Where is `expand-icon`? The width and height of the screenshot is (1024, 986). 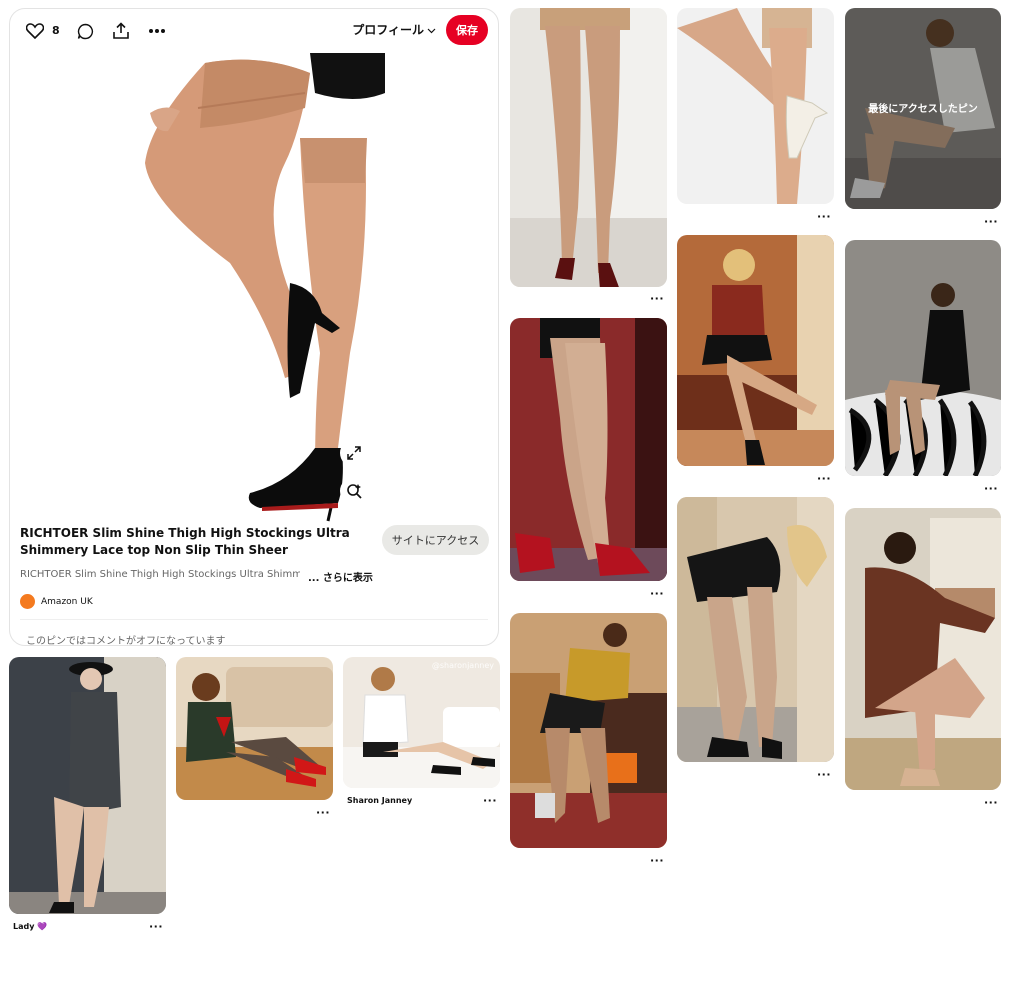
expand-icon is located at coordinates (354, 453).